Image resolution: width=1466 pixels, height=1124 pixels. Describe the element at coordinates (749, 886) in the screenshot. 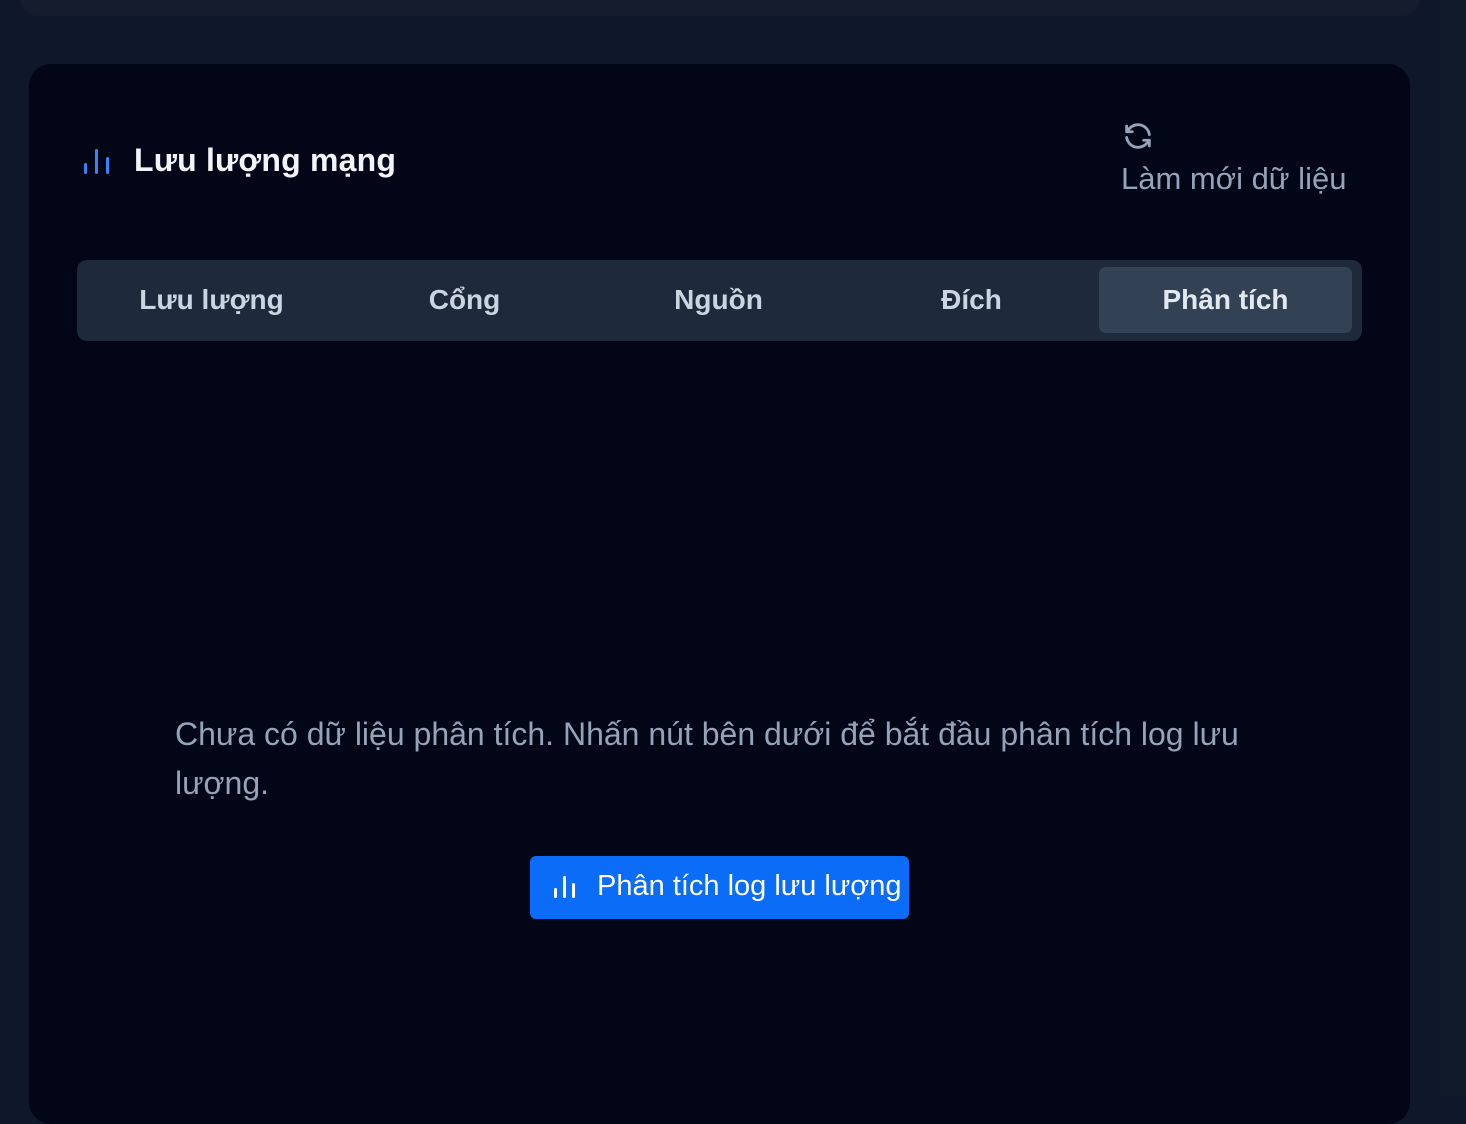

I see `analyze-button-label: Phân tích log lưu lượng` at that location.